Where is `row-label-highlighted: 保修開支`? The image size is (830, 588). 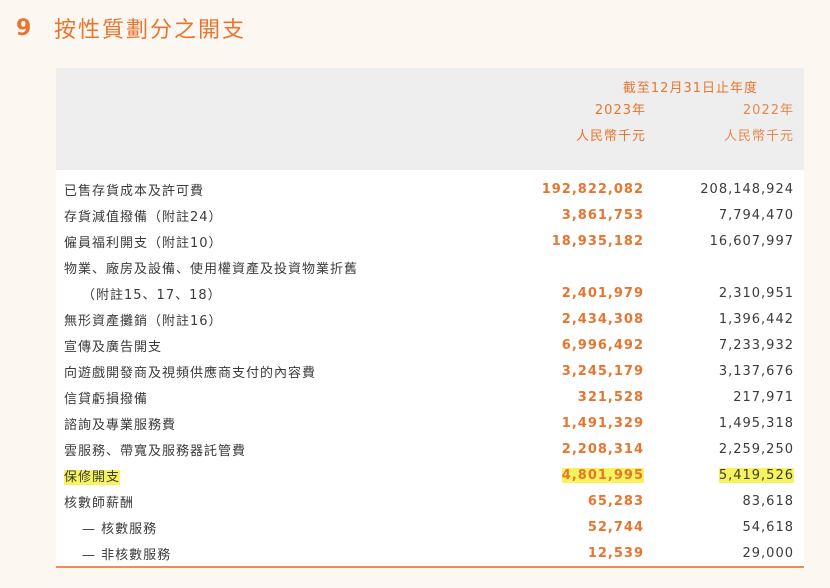
row-label-highlighted: 保修開支 is located at coordinates (92, 477).